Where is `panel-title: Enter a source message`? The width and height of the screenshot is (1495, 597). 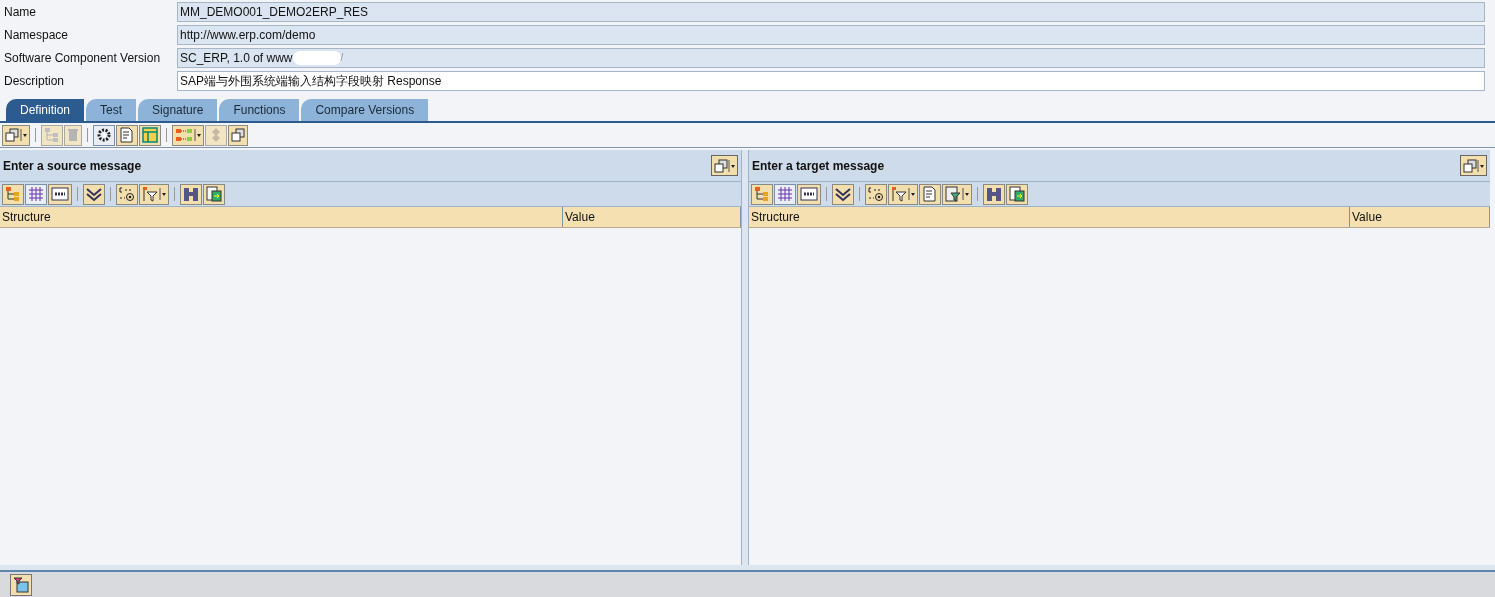
panel-title: Enter a source message is located at coordinates (72, 166).